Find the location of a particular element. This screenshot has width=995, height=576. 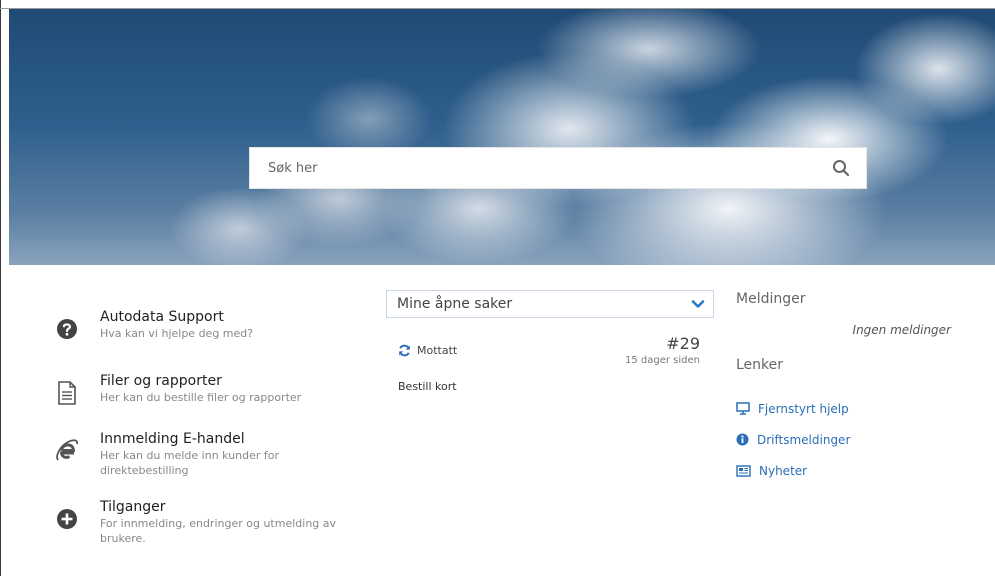

case-item: Mottatt #29 15 dager siden Bestill kort is located at coordinates (550, 363).